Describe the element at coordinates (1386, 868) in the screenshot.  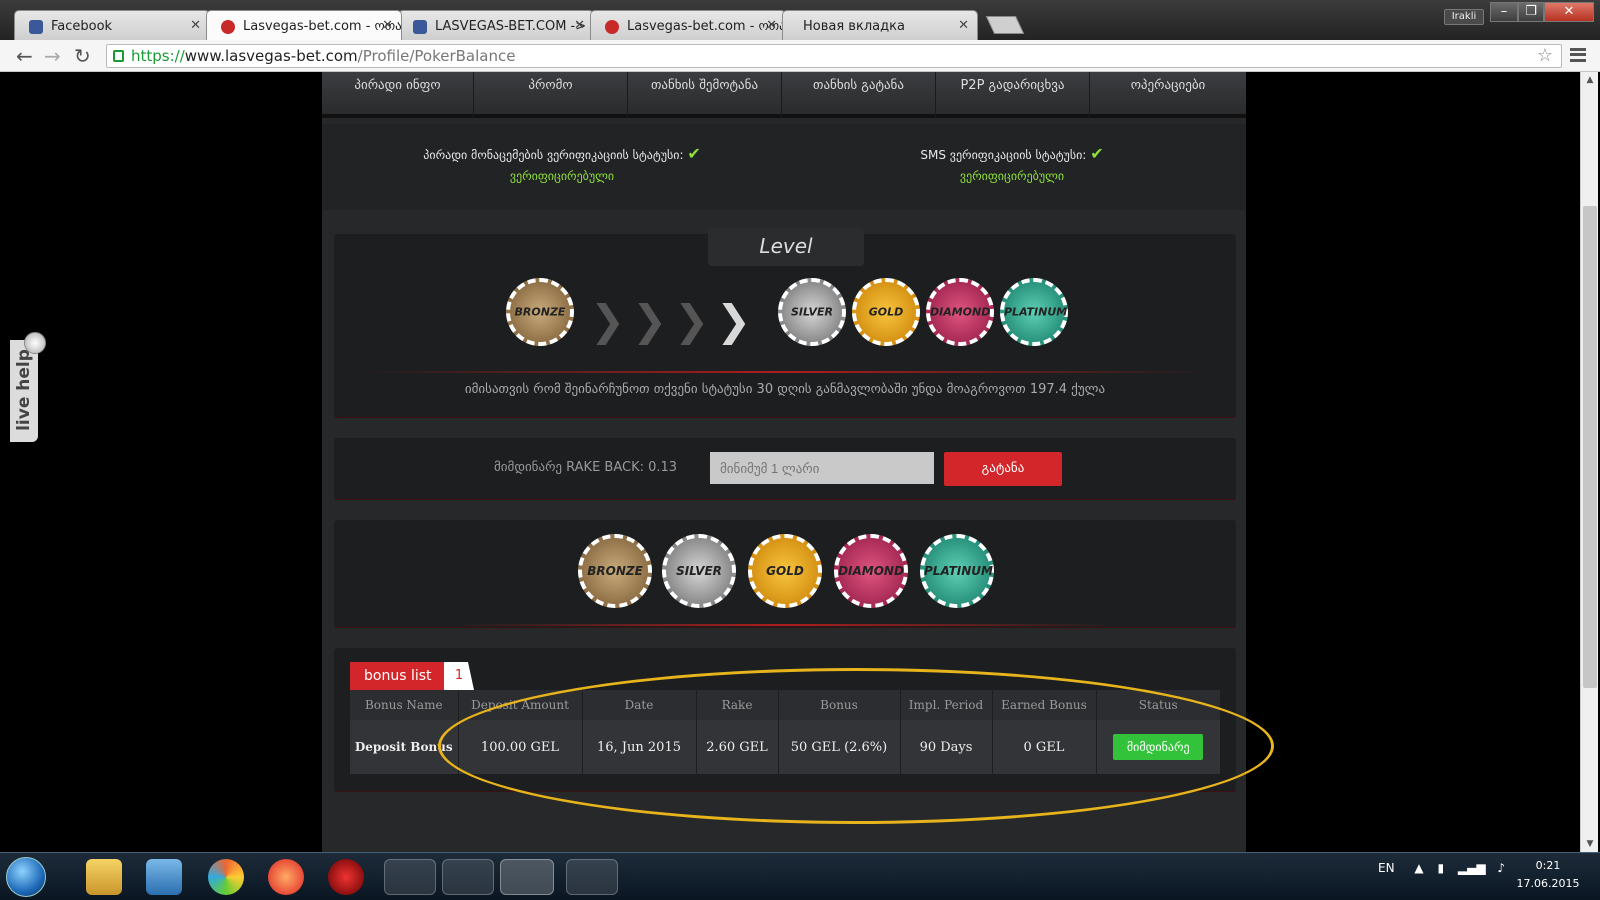
I see `language-indicator: EN` at that location.